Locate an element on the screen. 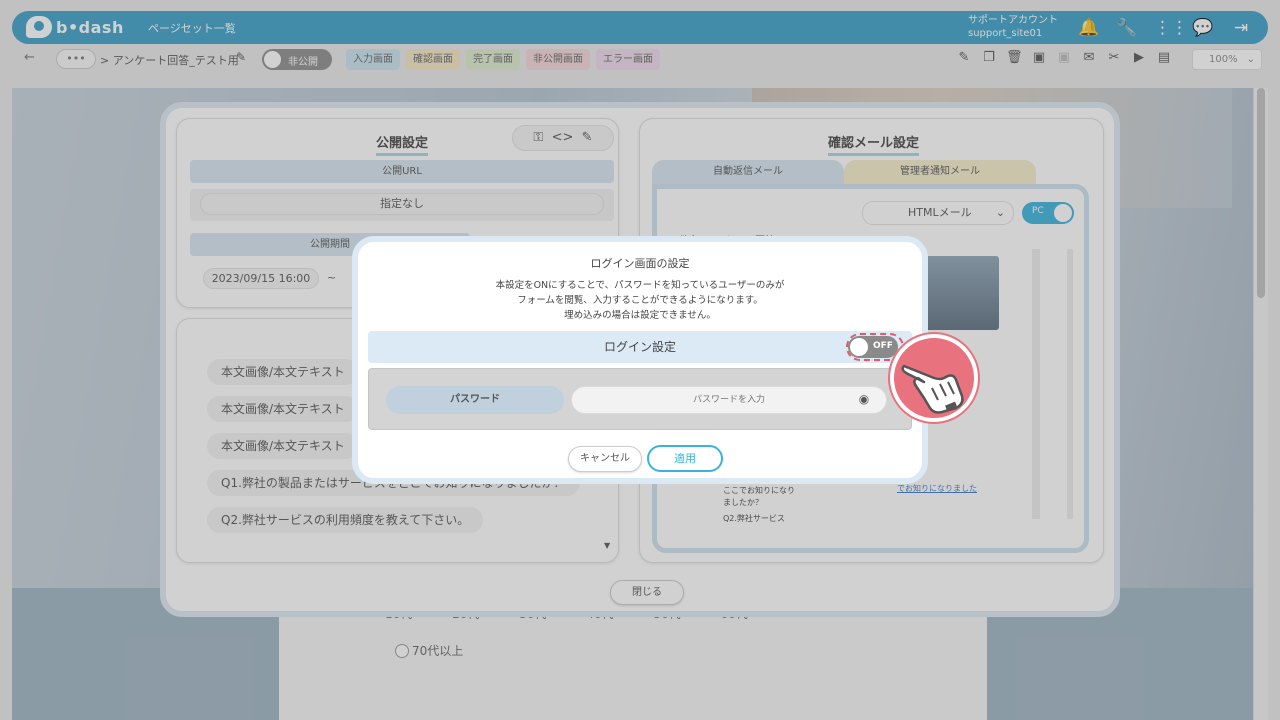  login-setting-row: ログイン設定 OFF is located at coordinates (640, 347).